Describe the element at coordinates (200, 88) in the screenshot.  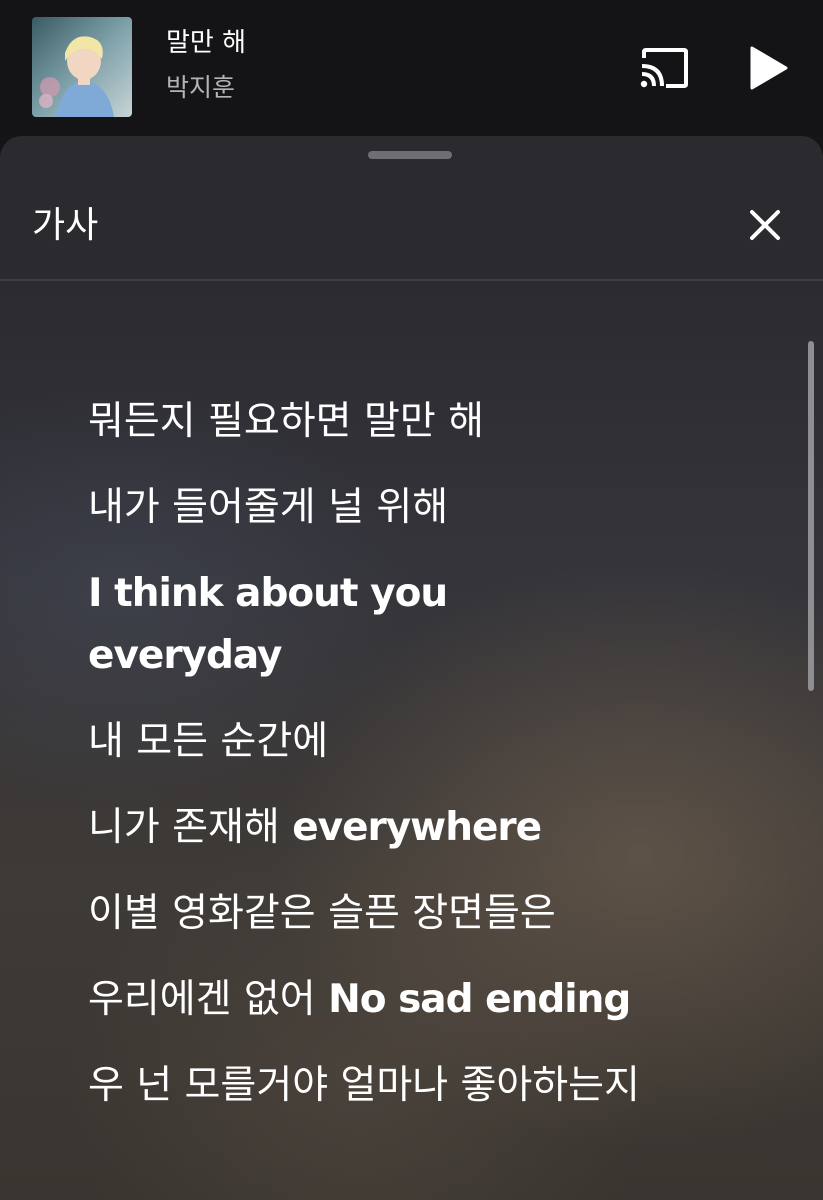
I see `track-artist: 박지훈` at that location.